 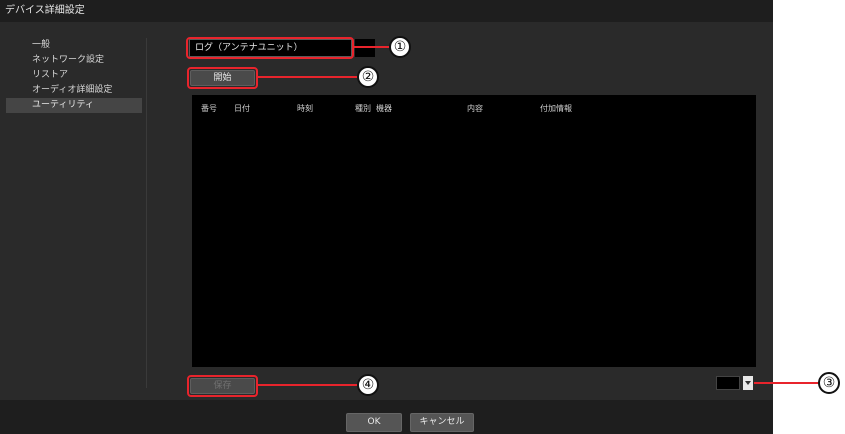 I want to click on callout-2-leader, so click(x=308, y=77).